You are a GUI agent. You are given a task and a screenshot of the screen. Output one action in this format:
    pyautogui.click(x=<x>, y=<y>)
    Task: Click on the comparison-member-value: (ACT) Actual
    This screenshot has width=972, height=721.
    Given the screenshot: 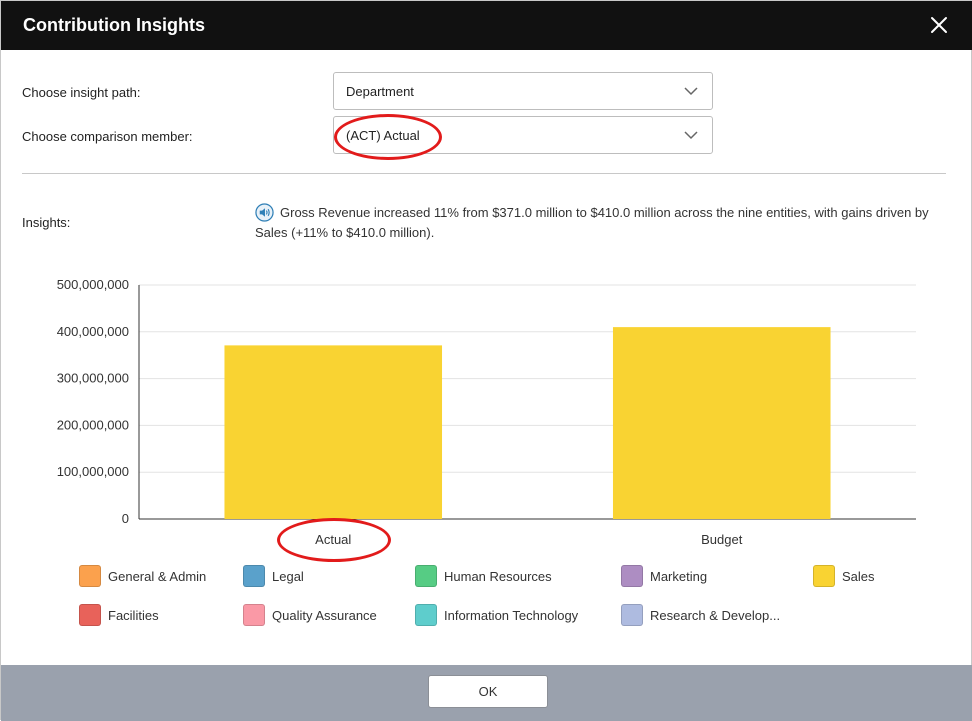 What is the action you would take?
    pyautogui.click(x=383, y=135)
    